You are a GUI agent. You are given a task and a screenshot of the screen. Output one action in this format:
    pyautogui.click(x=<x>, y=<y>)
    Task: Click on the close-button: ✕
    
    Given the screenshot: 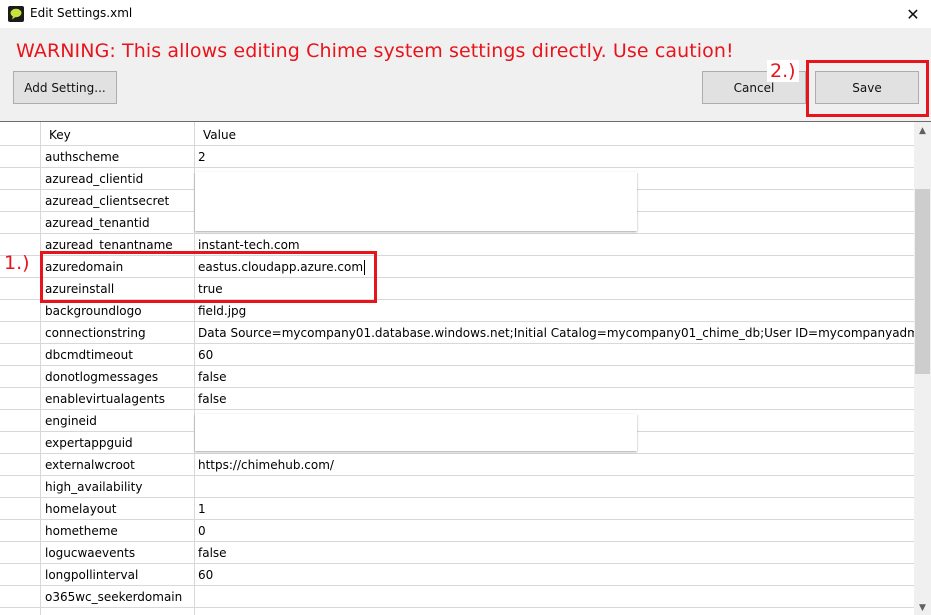 What is the action you would take?
    pyautogui.click(x=913, y=14)
    